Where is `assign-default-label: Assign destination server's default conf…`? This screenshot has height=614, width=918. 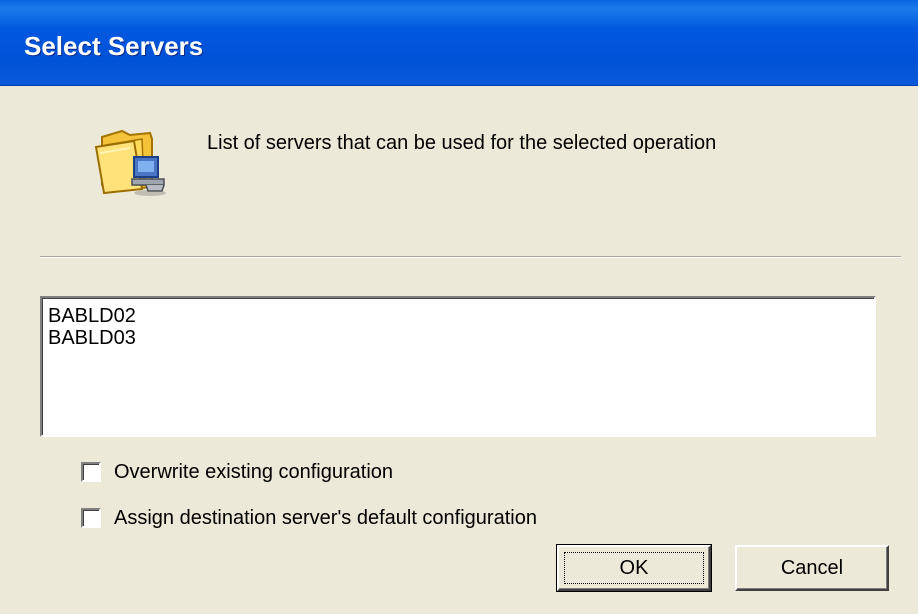 assign-default-label: Assign destination server's default conf… is located at coordinates (325, 518).